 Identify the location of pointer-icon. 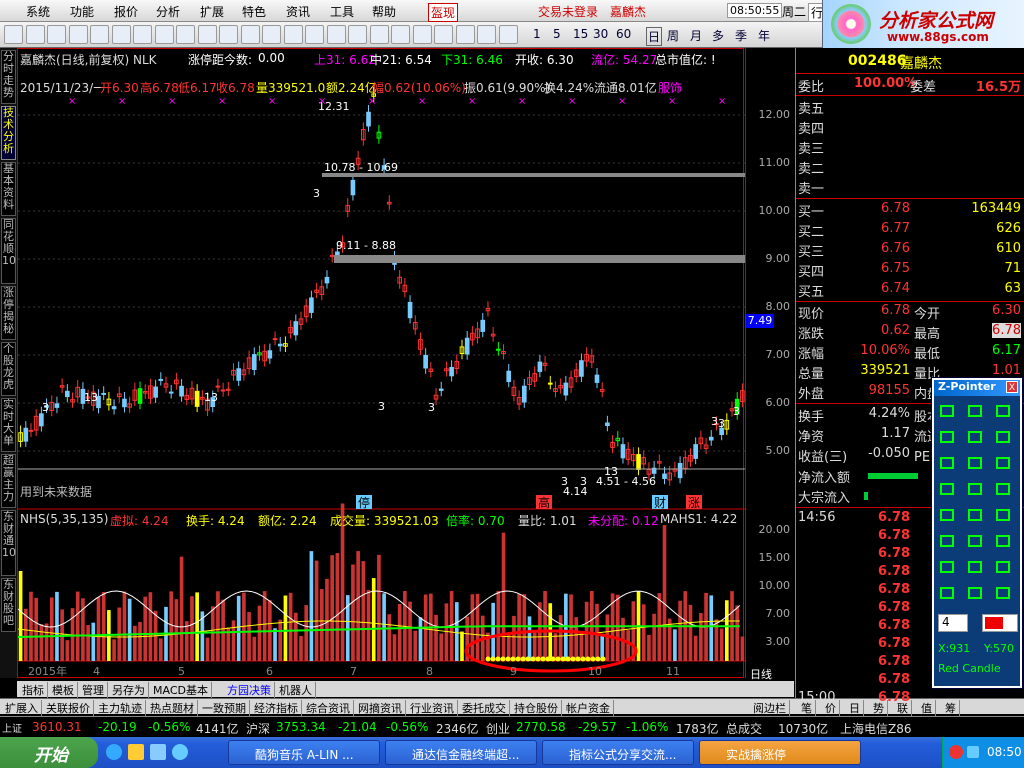
(975, 593).